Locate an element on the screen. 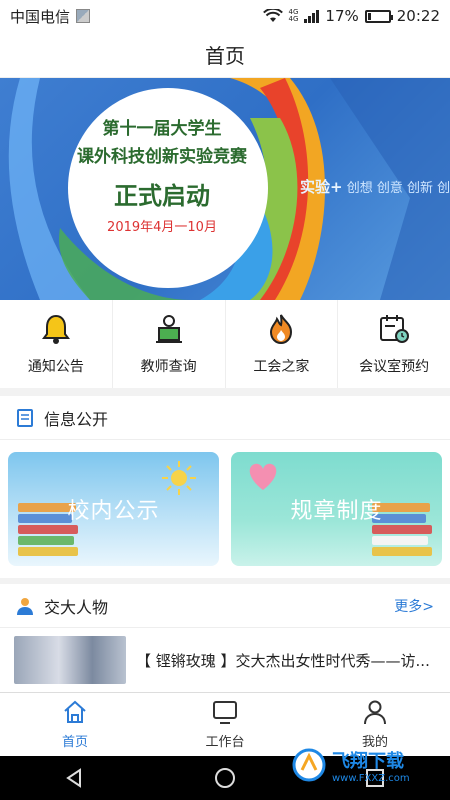 The width and height of the screenshot is (450, 800). banner-slogan-tail: 创想 创意 创新 创造 is located at coordinates (398, 188).